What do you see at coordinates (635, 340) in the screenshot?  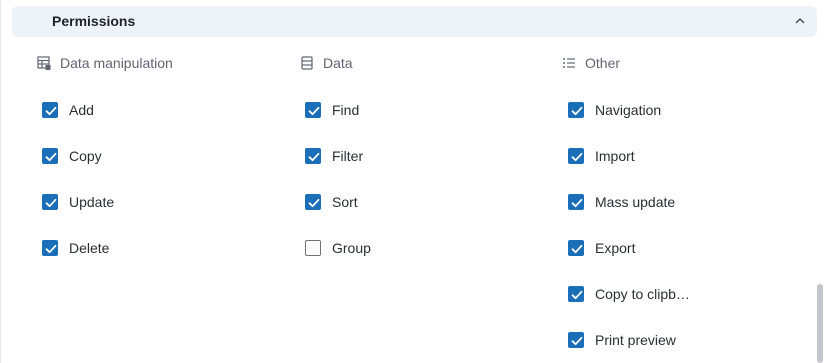 I see `permission-label: Print preview` at bounding box center [635, 340].